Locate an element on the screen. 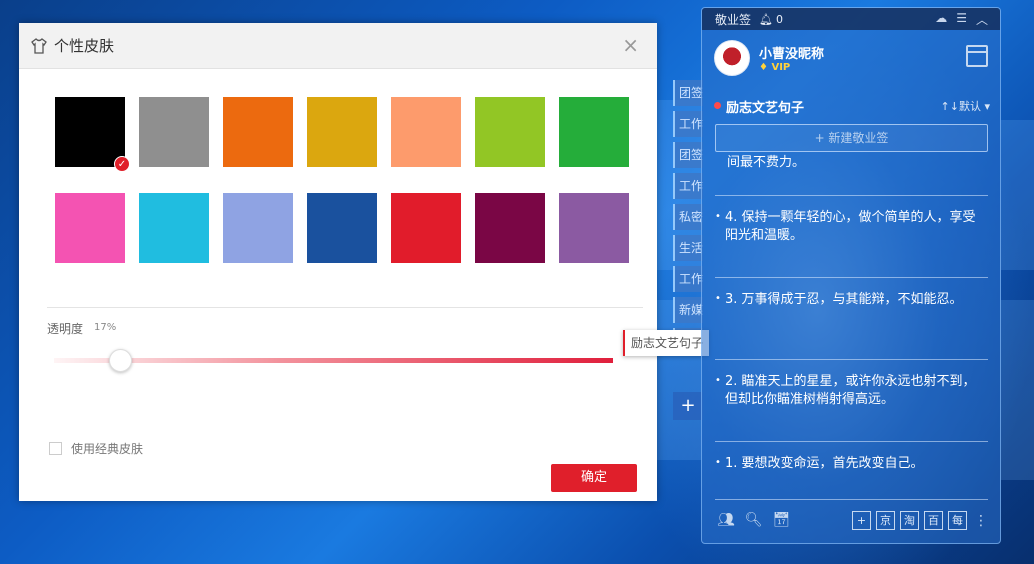 The height and width of the screenshot is (564, 1034). sort-dropdown: ↑↓默认 ▾ is located at coordinates (965, 106).